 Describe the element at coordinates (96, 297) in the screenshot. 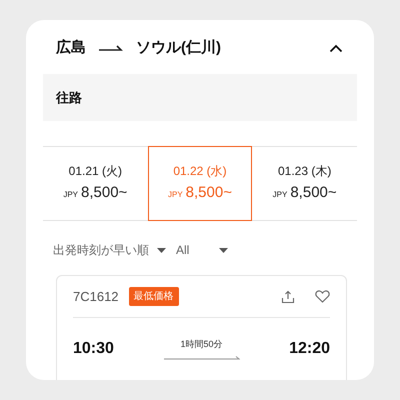

I see `flight-number: 7C1612` at that location.